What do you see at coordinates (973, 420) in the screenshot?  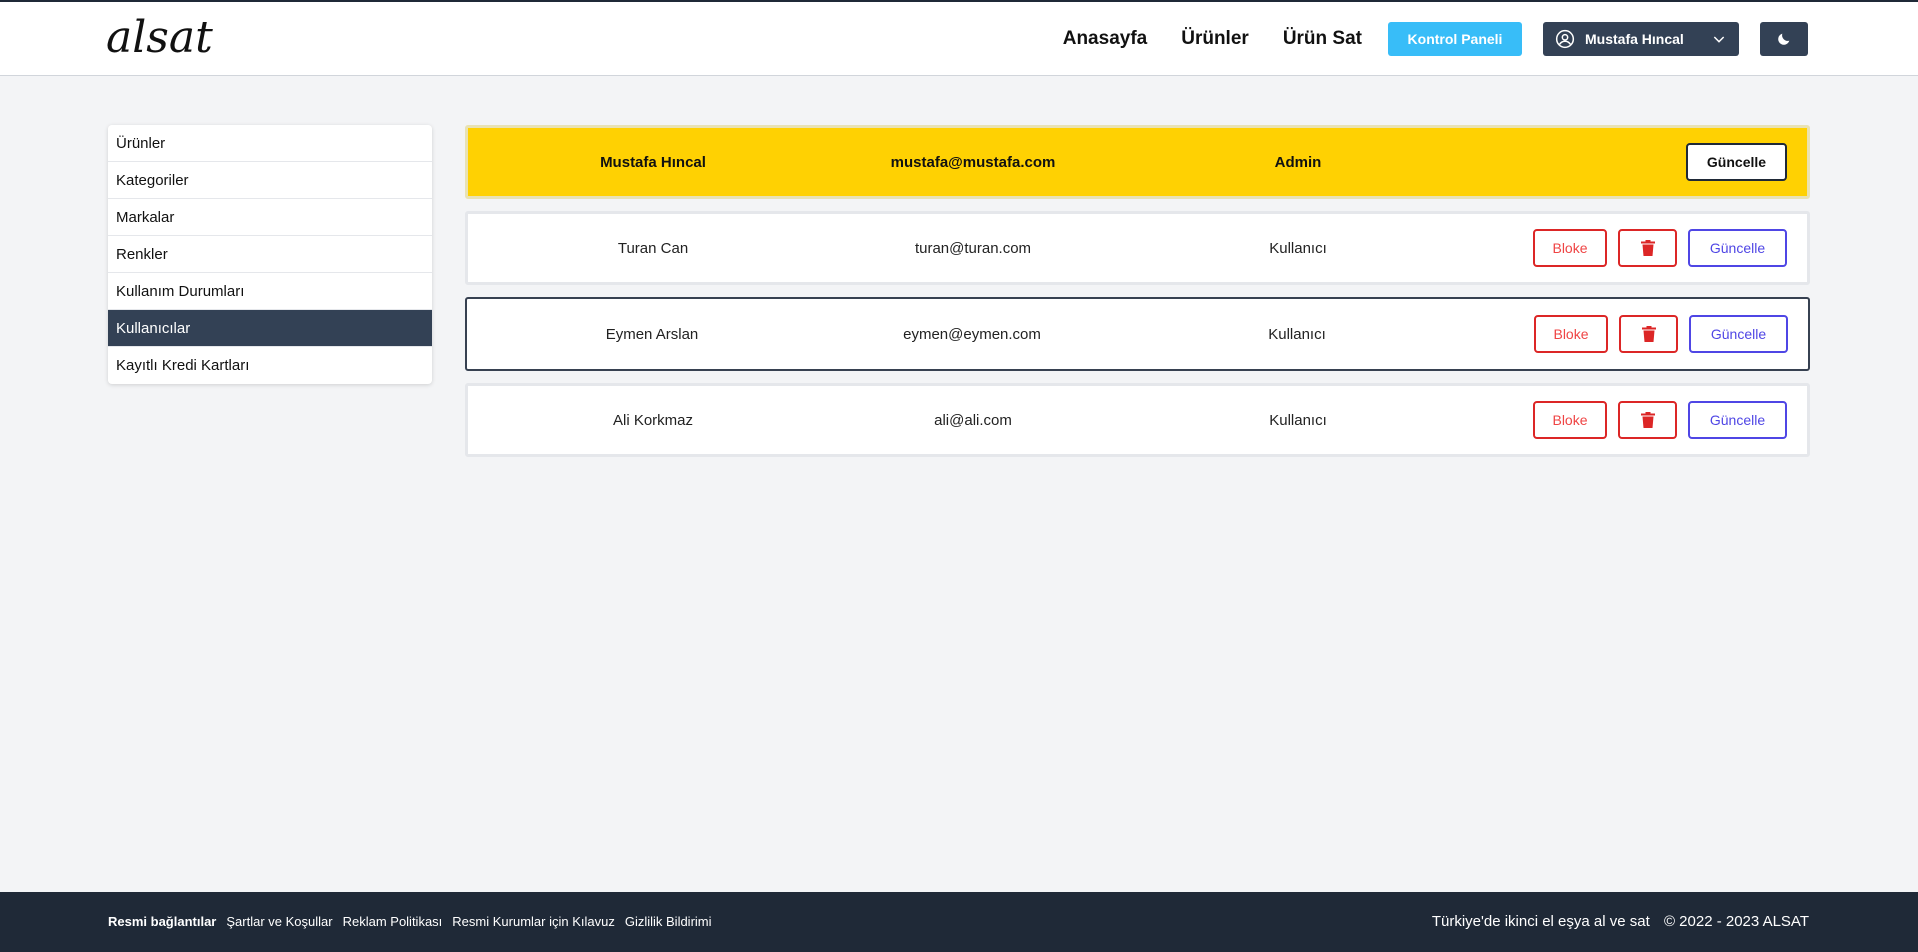 I see `user-email: ali@ali.com` at bounding box center [973, 420].